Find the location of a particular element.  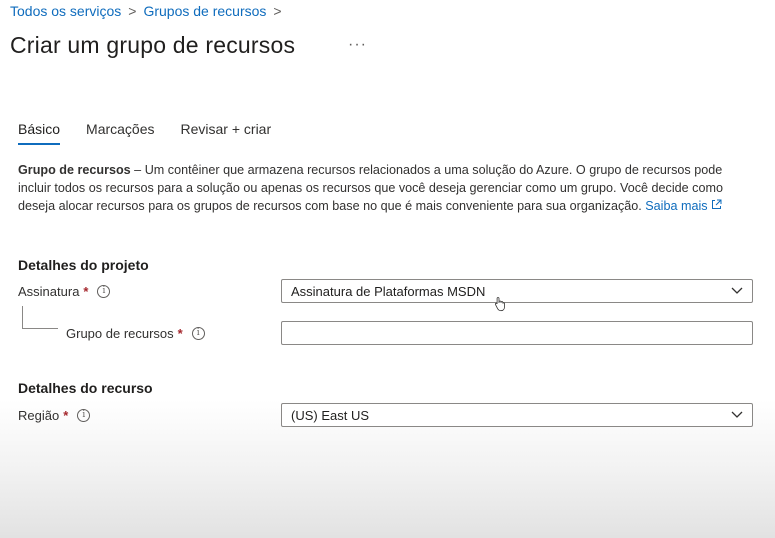

description-term: Grupo de recursos is located at coordinates (74, 170).